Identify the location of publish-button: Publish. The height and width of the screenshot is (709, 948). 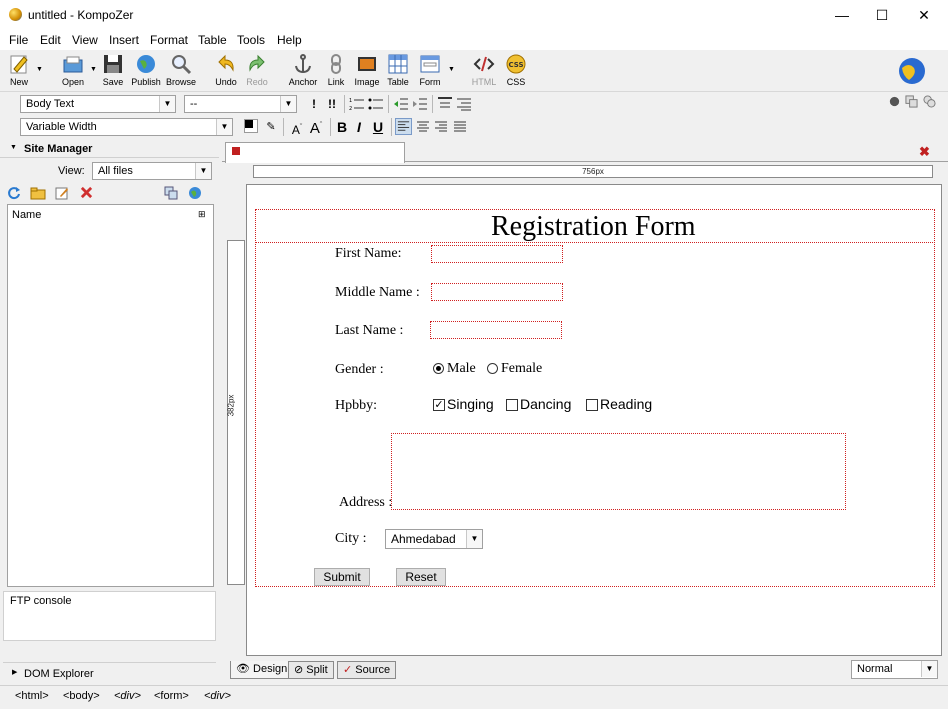
(146, 72).